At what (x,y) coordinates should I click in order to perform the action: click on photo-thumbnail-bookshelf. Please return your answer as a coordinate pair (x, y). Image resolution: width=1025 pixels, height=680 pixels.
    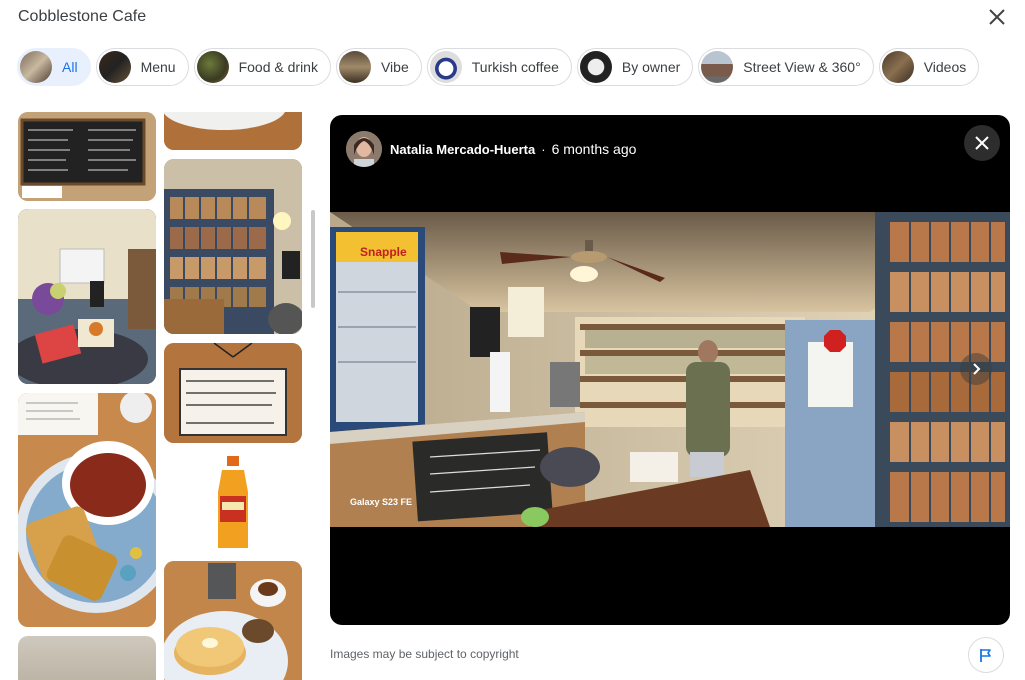
    Looking at the image, I should click on (233, 246).